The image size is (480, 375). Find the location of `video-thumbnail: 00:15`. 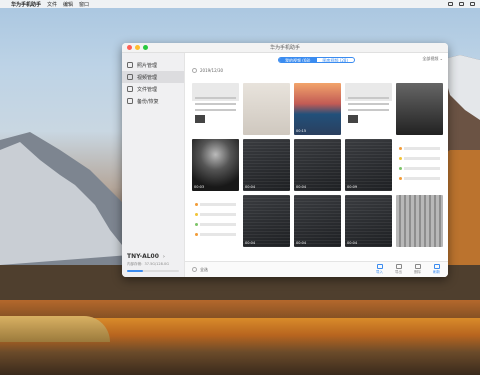

video-thumbnail: 00:15 is located at coordinates (317, 109).